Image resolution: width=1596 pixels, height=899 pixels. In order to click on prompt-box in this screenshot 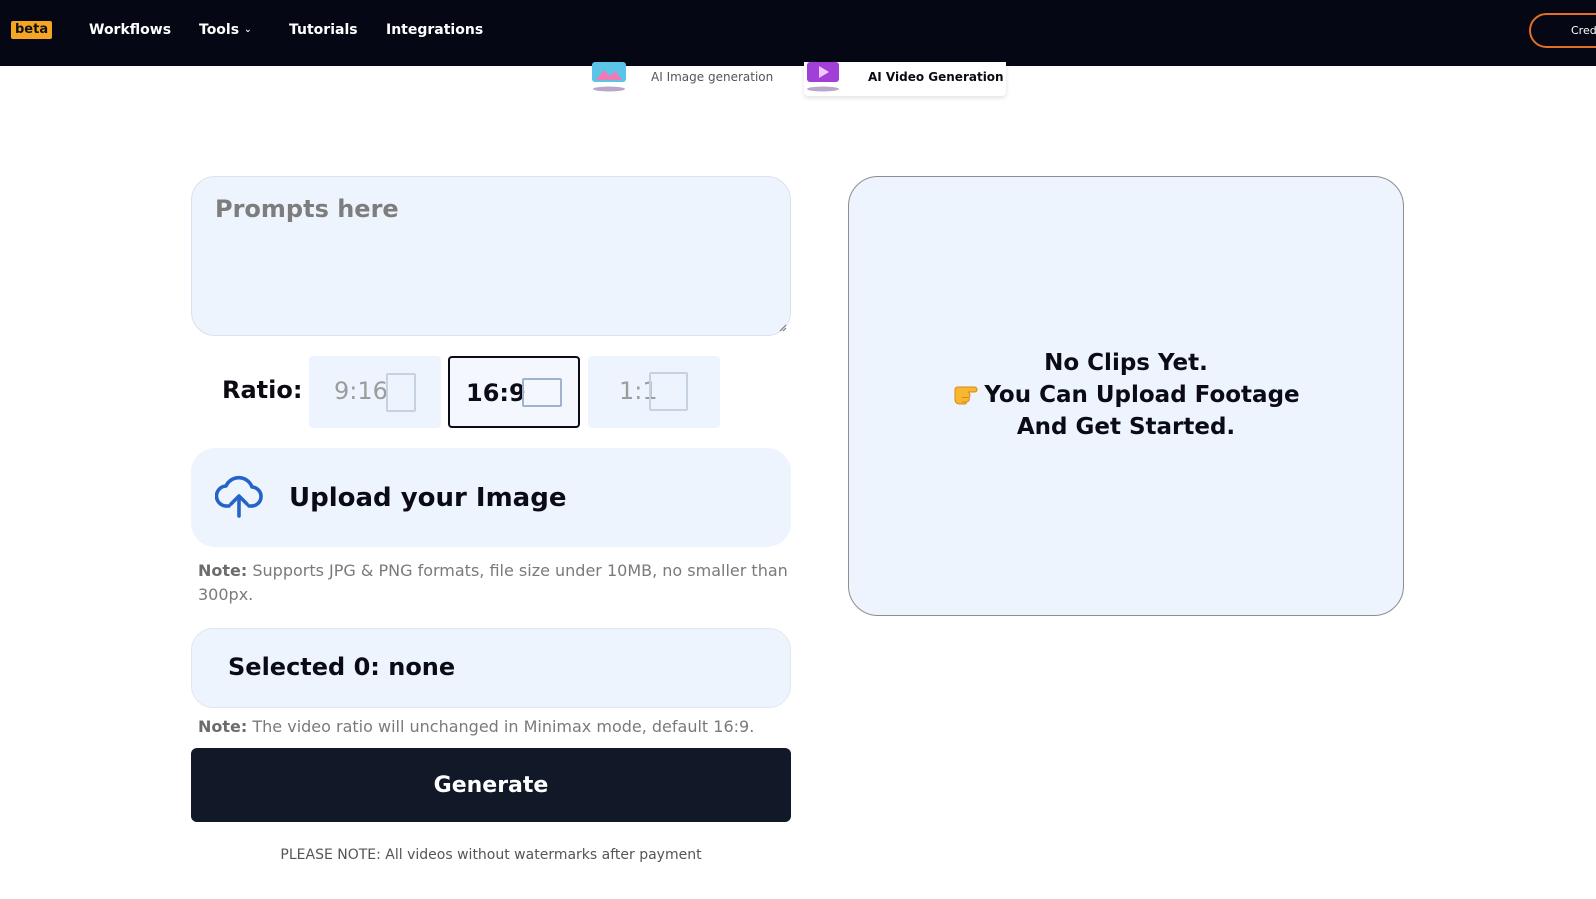, I will do `click(491, 256)`.